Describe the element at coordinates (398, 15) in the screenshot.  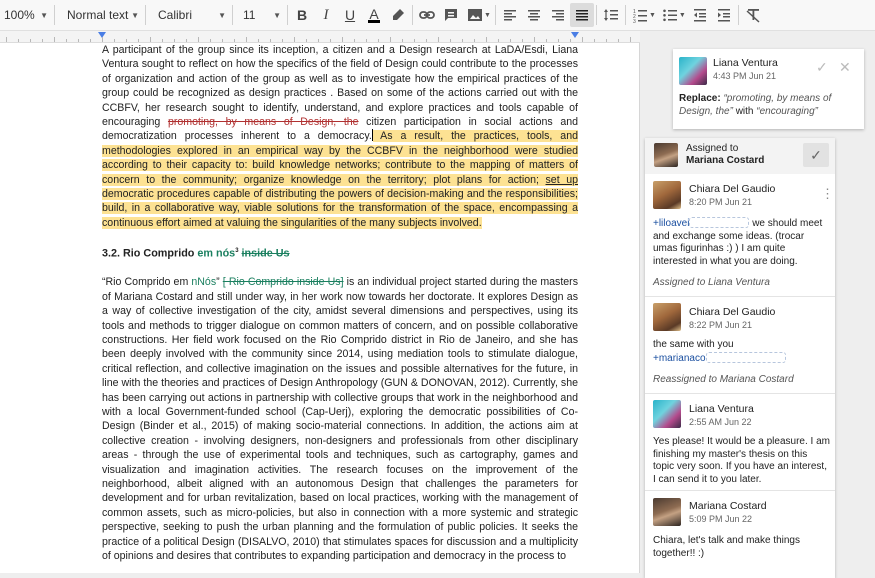
I see `highlight-color-button` at that location.